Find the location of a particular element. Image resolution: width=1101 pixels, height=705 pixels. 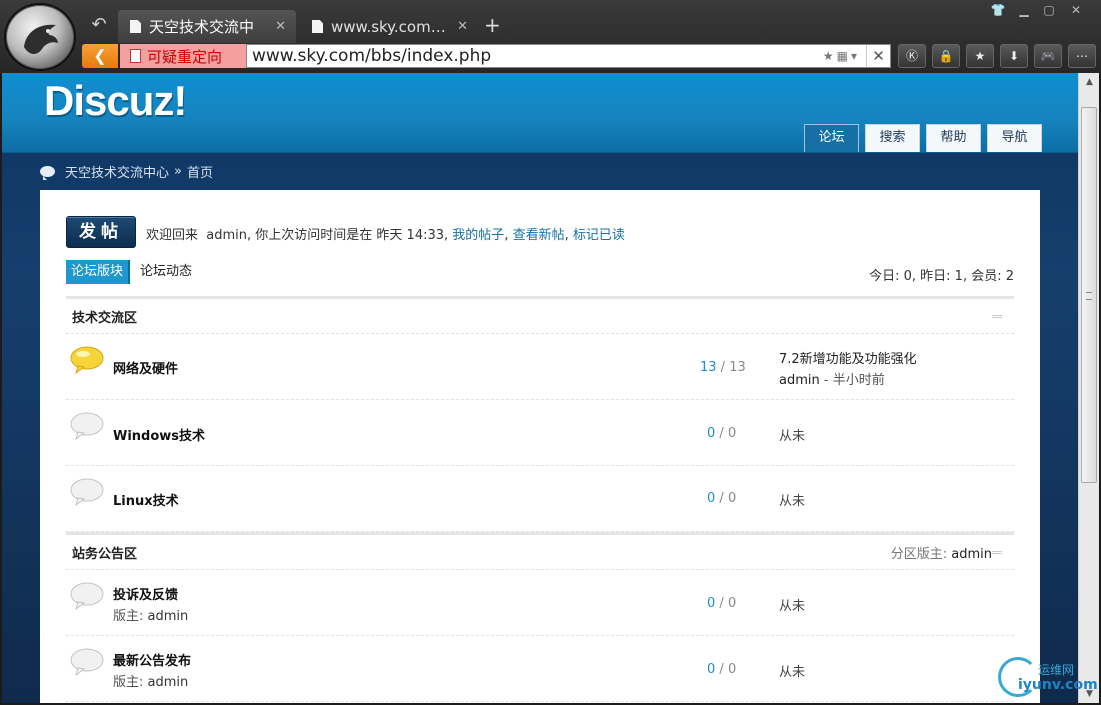

tab-forum-activity: 论坛动态 is located at coordinates (163, 272).